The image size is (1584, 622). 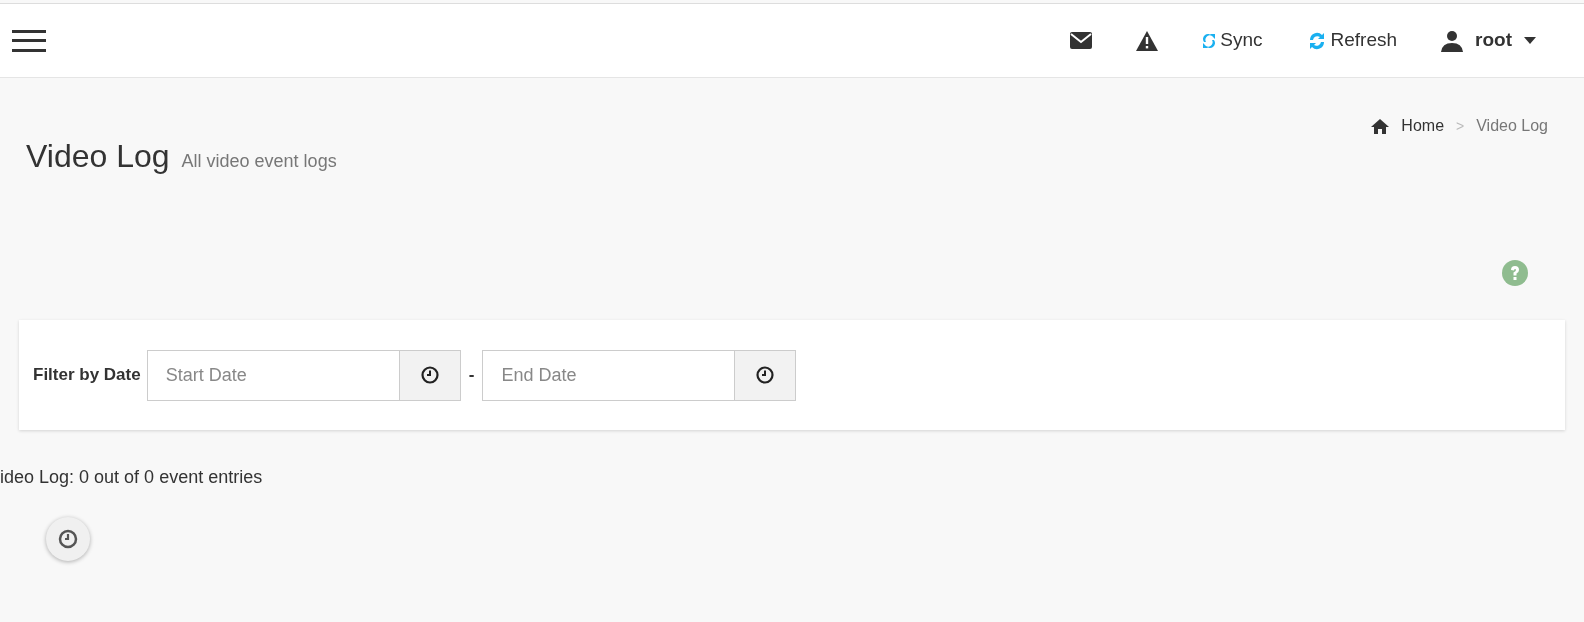 I want to click on caret-icon, so click(x=1530, y=40).